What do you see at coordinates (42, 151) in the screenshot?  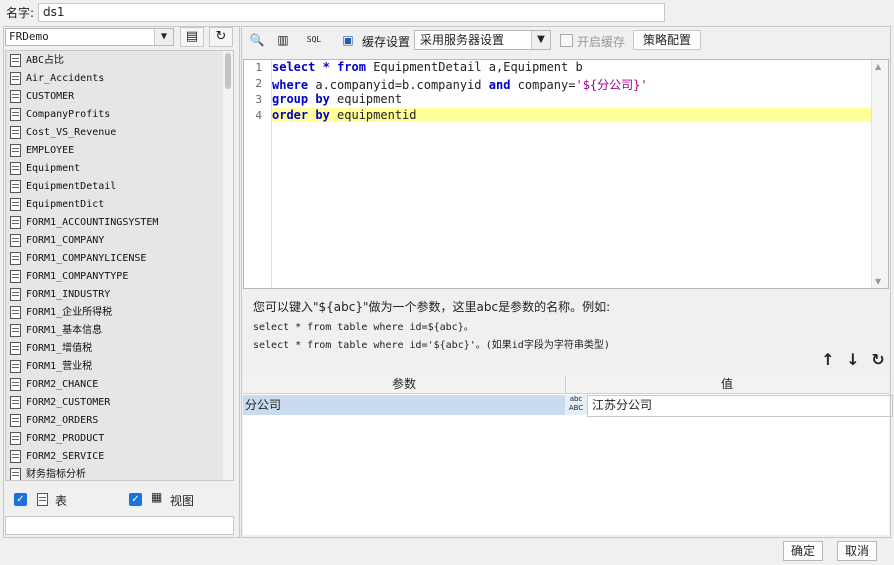 I see `table-list-item: EMPLOYEE` at bounding box center [42, 151].